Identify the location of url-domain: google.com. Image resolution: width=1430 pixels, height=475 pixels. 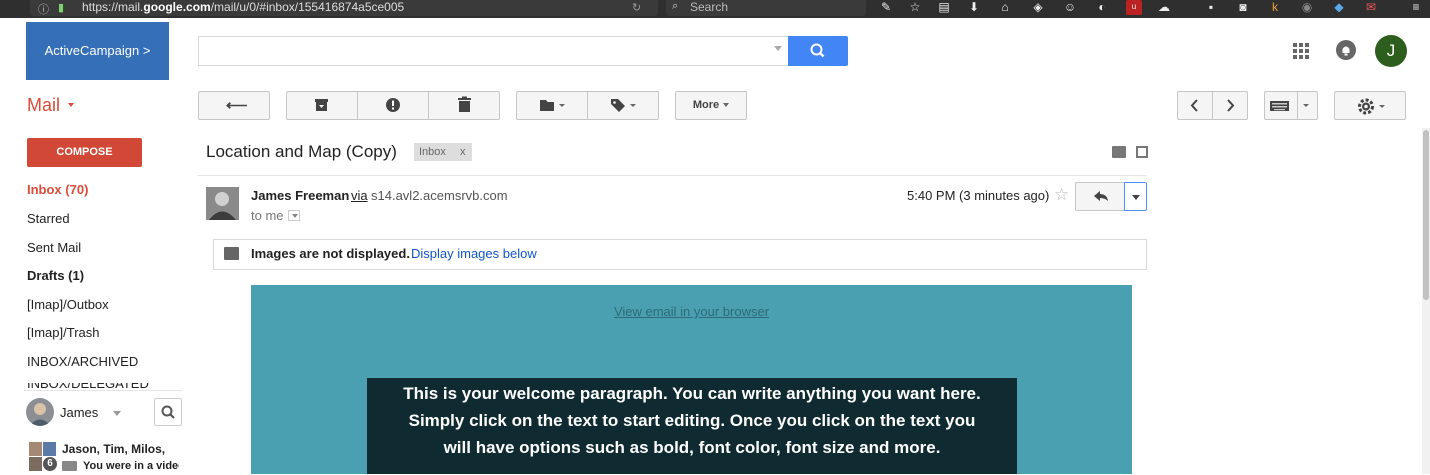
(177, 7).